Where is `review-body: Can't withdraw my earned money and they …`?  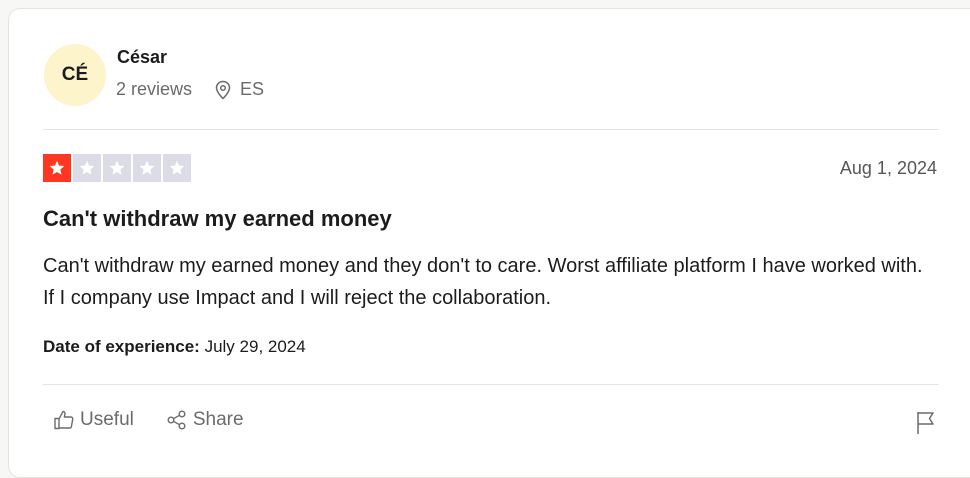
review-body: Can't withdraw my earned money and they … is located at coordinates (483, 282).